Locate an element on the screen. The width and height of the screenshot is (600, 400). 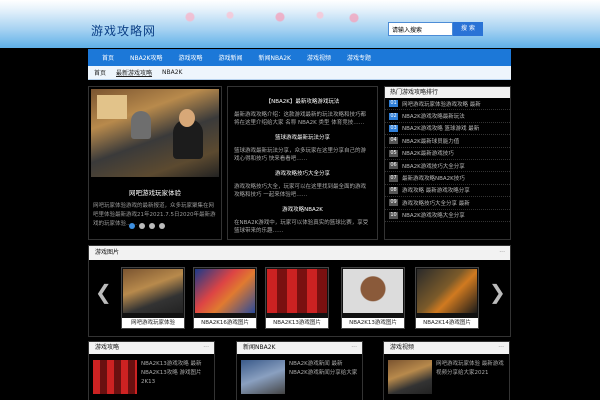
list-item: 06 NBA2K游戏技巧大全分享 is located at coordinates (447, 166).